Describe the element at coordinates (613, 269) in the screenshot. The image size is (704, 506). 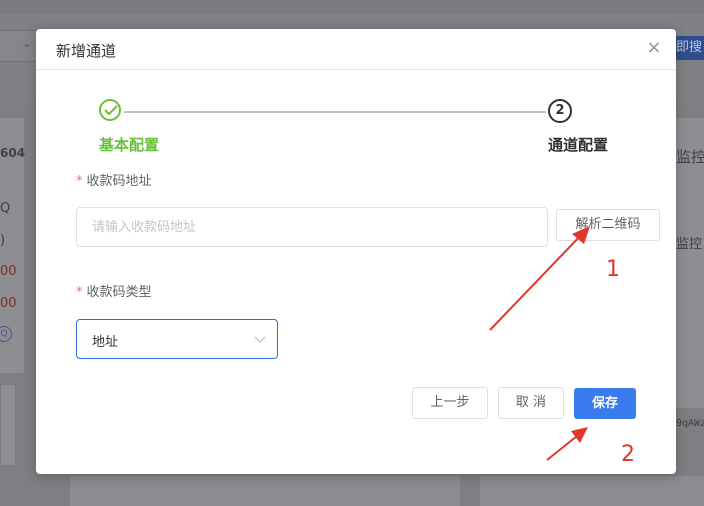
I see `annotation-label-1: 1` at that location.